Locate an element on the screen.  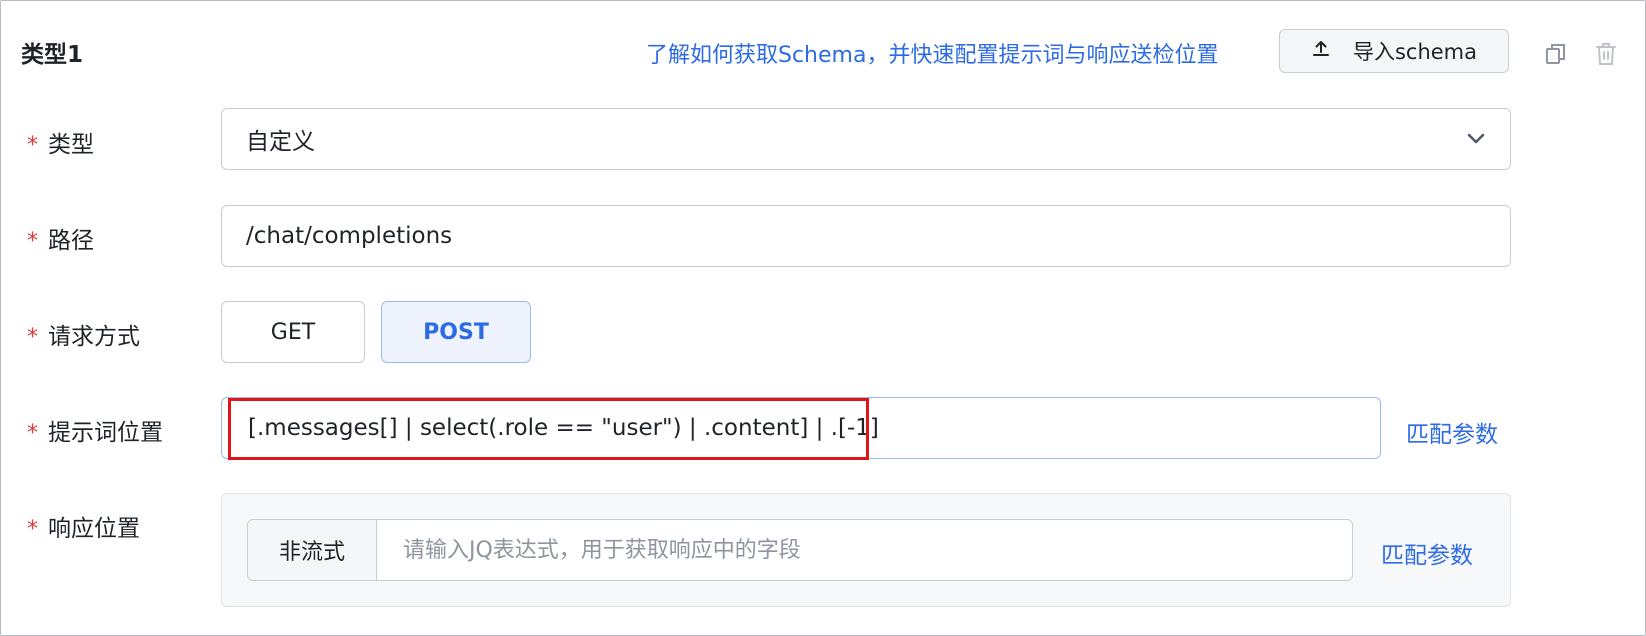
type-label: * 类型 is located at coordinates (60, 145).